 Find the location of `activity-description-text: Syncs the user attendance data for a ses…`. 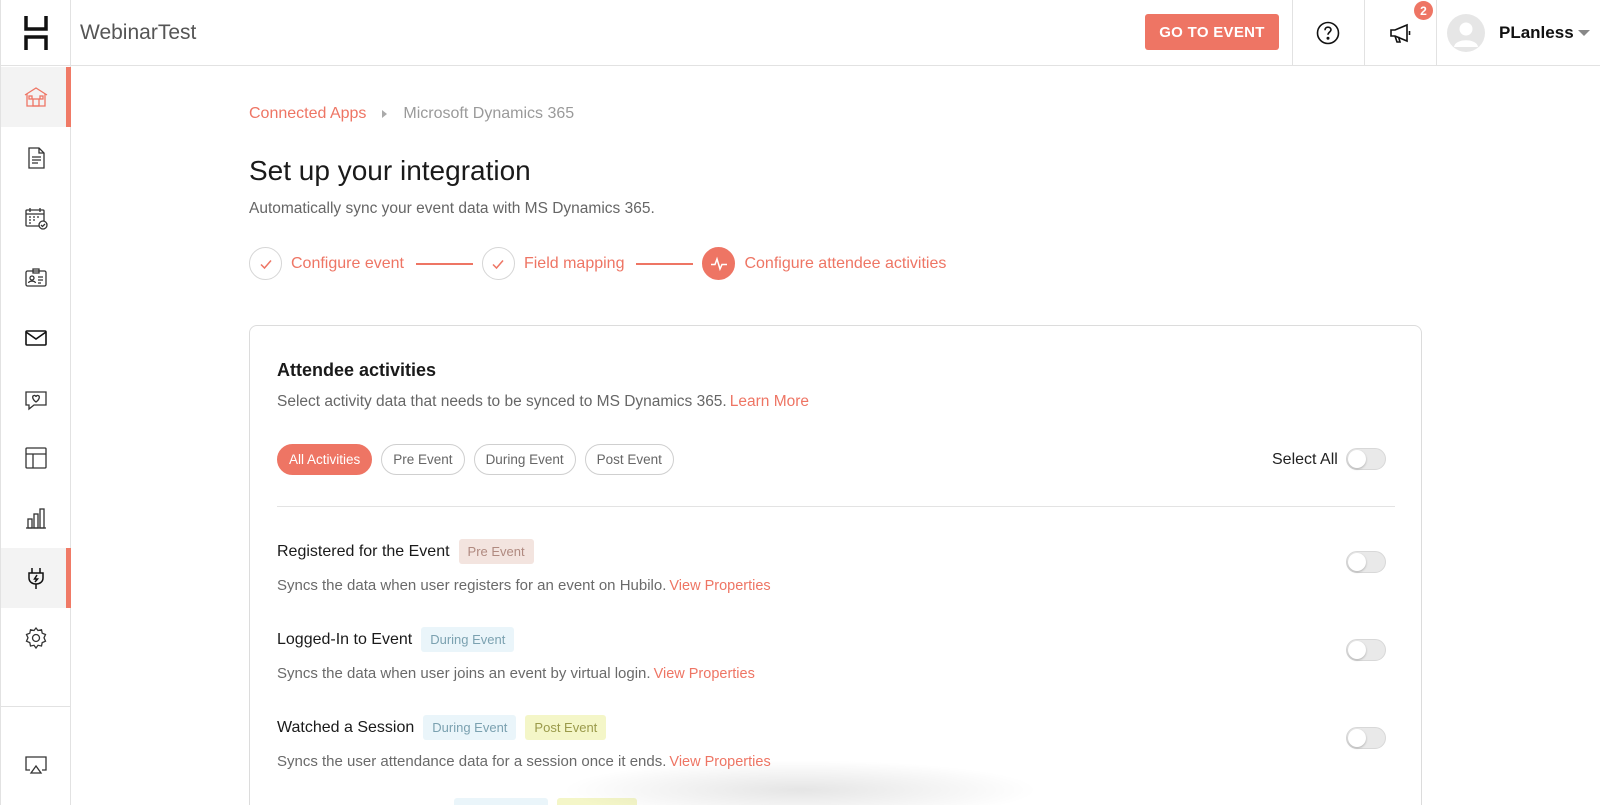

activity-description-text: Syncs the user attendance data for a ses… is located at coordinates (472, 761).